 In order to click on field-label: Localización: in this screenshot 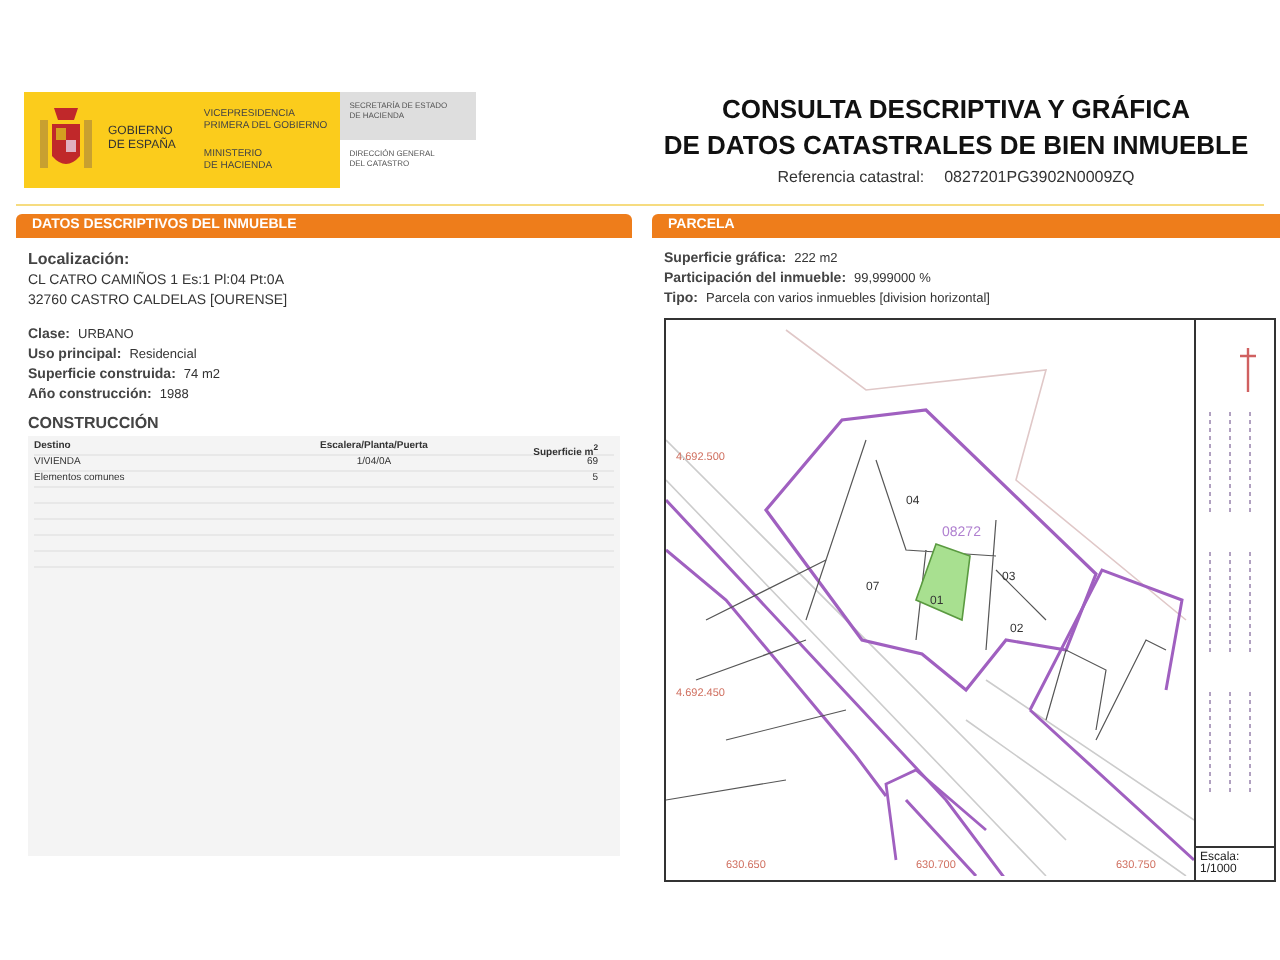, I will do `click(80, 259)`.